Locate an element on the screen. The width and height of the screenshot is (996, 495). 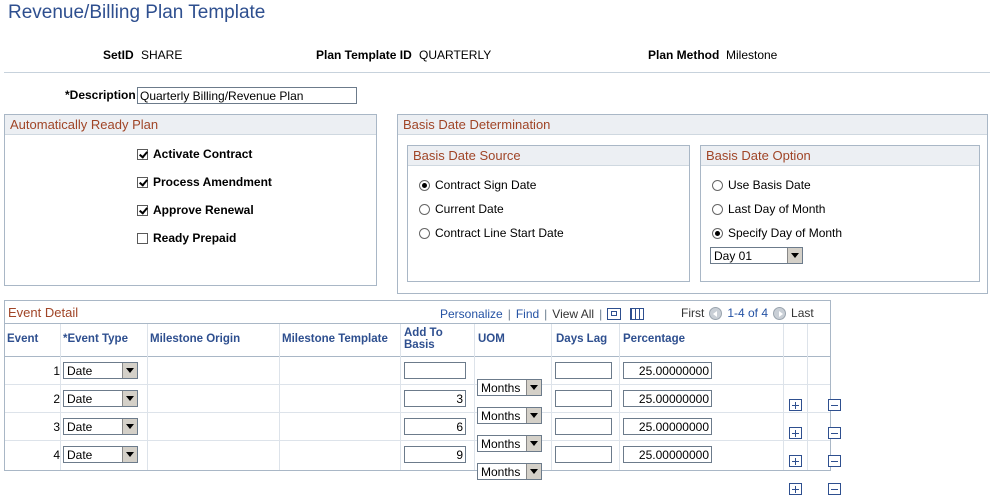
personalize-link: Personalize is located at coordinates (471, 314).